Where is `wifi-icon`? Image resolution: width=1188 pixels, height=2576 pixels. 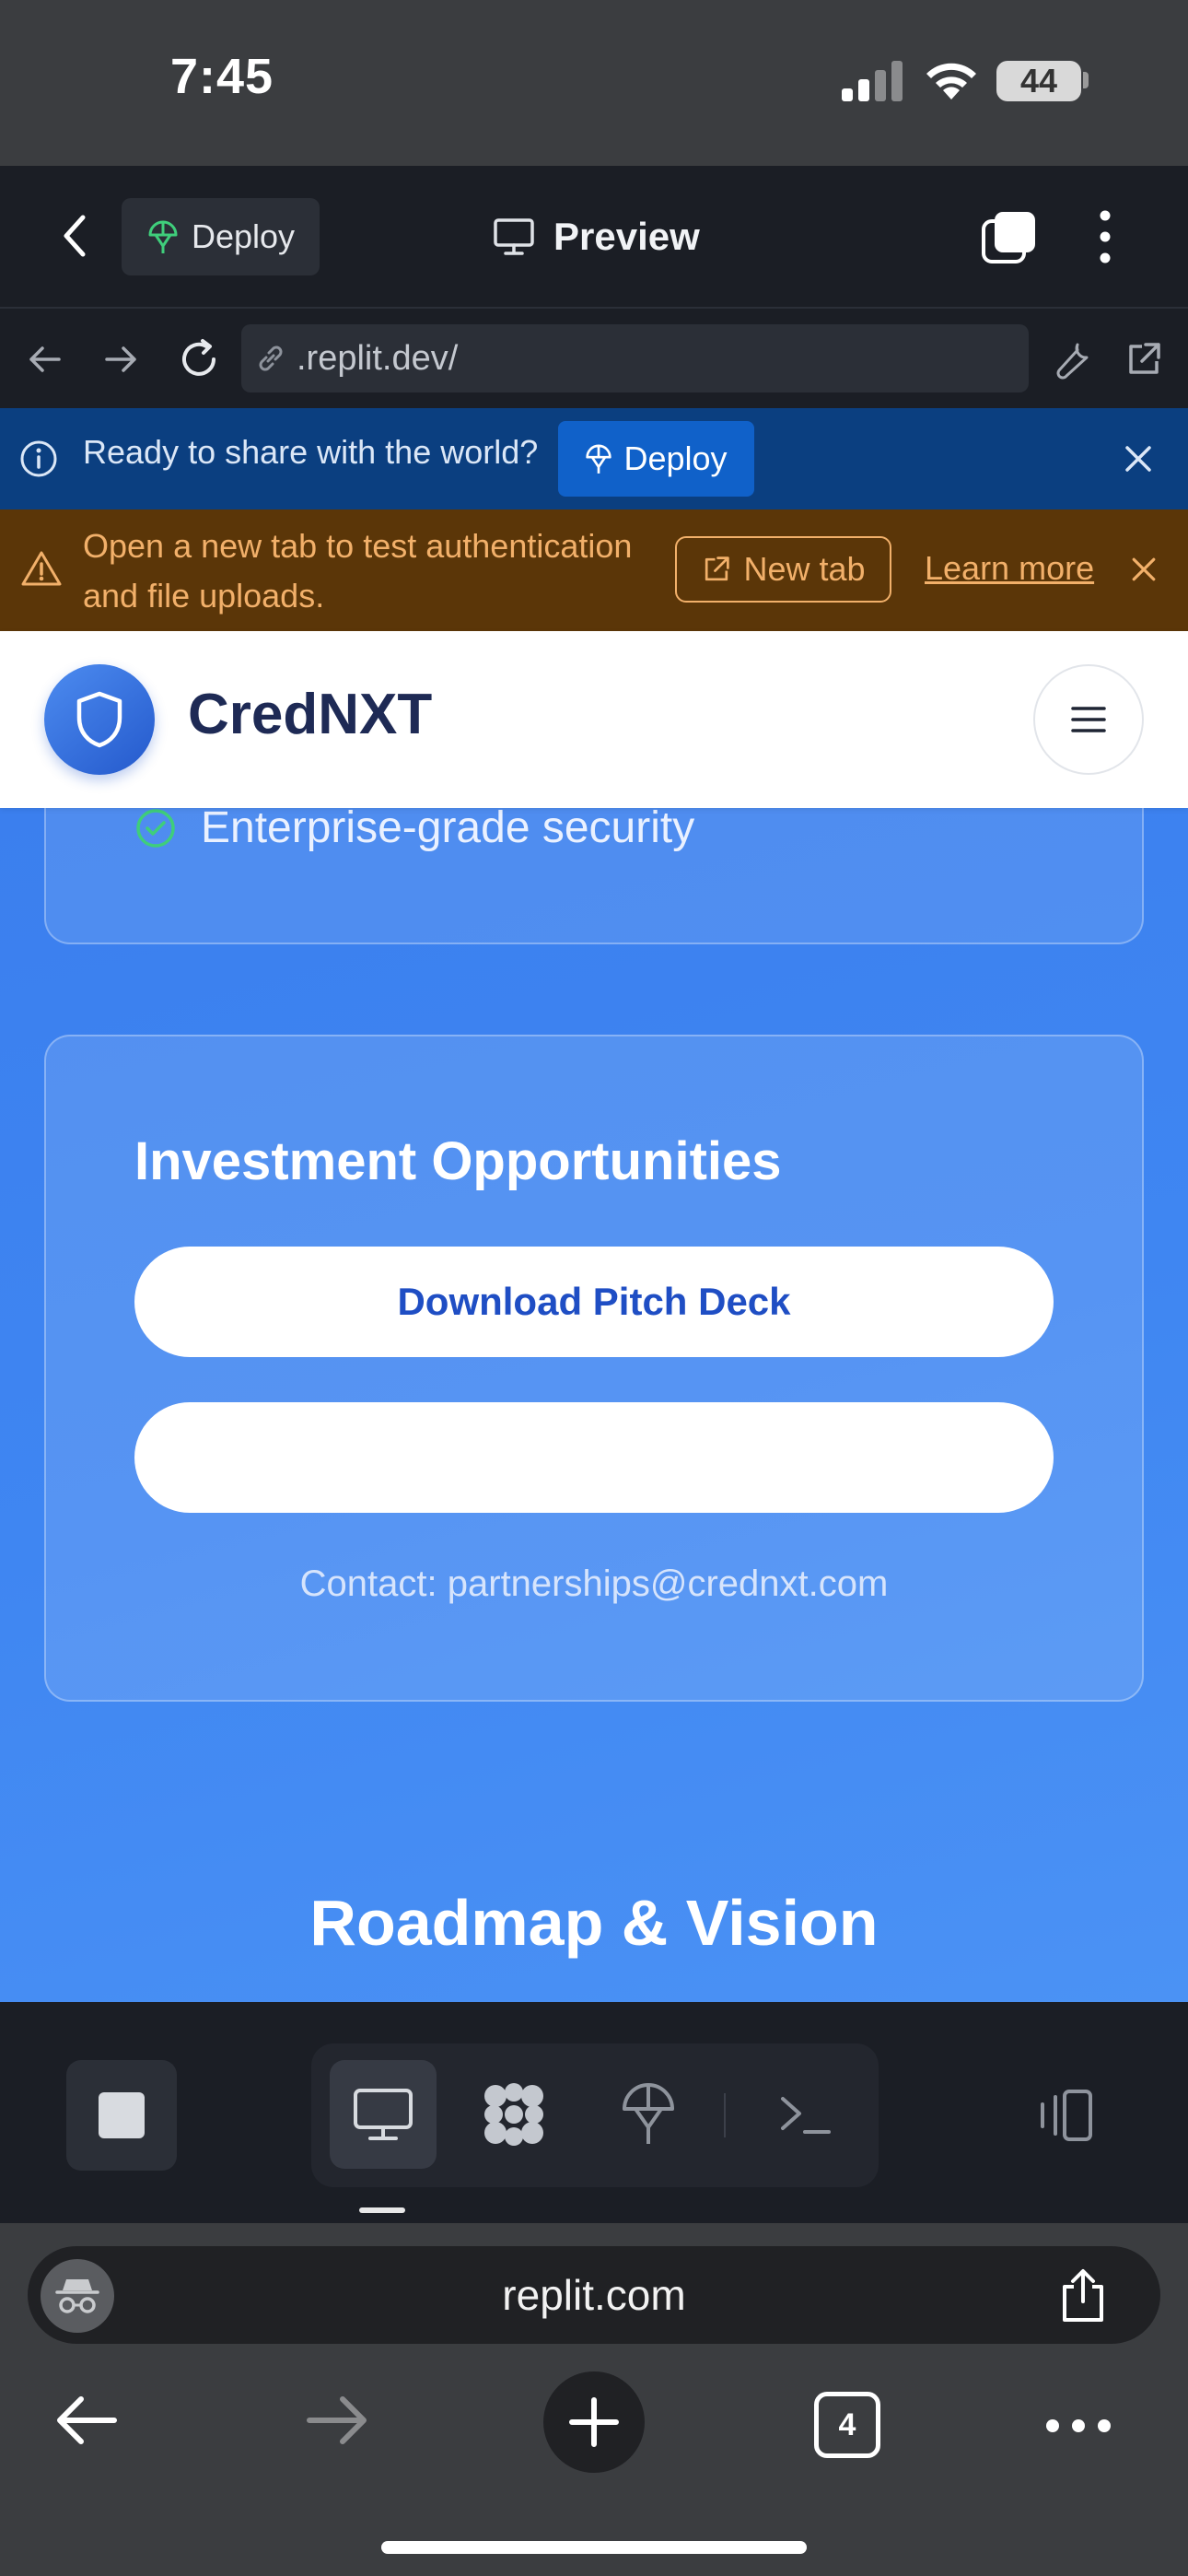
wifi-icon is located at coordinates (951, 80).